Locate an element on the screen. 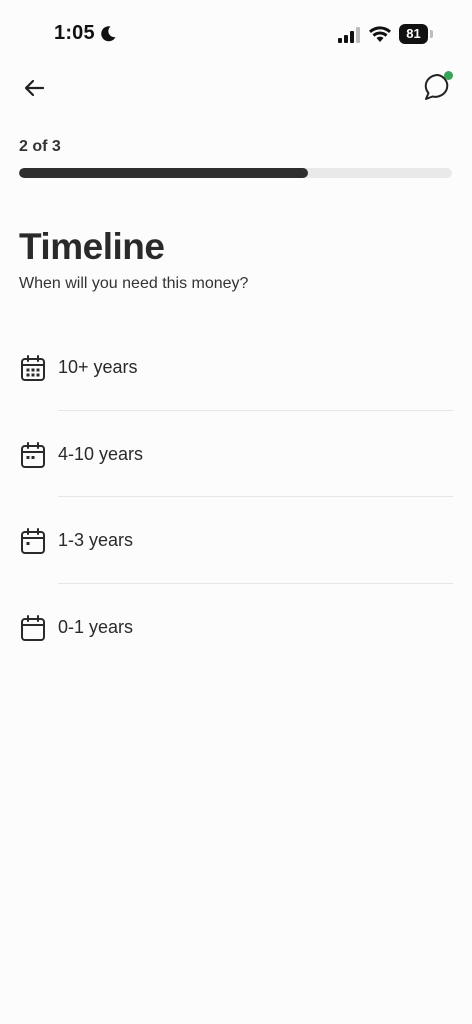  notification-dot is located at coordinates (448, 75).